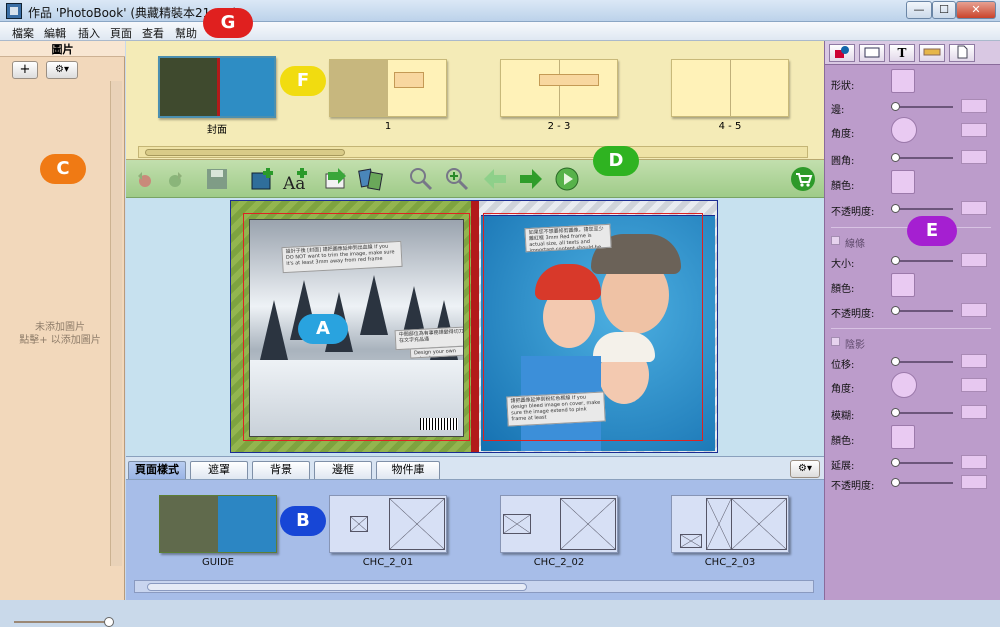 The width and height of the screenshot is (1000, 627). What do you see at coordinates (895, 106) in the screenshot?
I see `edge-slider-knob` at bounding box center [895, 106].